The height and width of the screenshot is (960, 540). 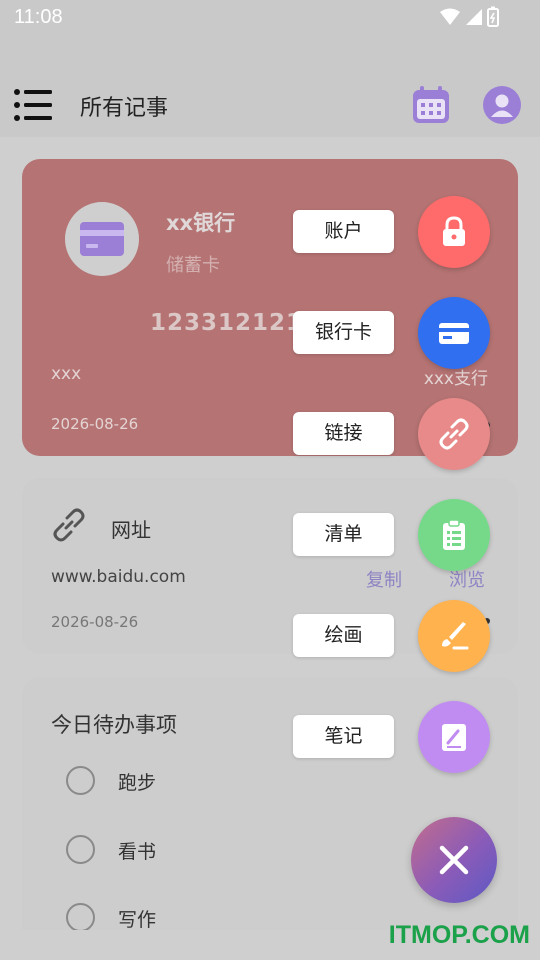 I want to click on menu-icon, so click(x=33, y=105).